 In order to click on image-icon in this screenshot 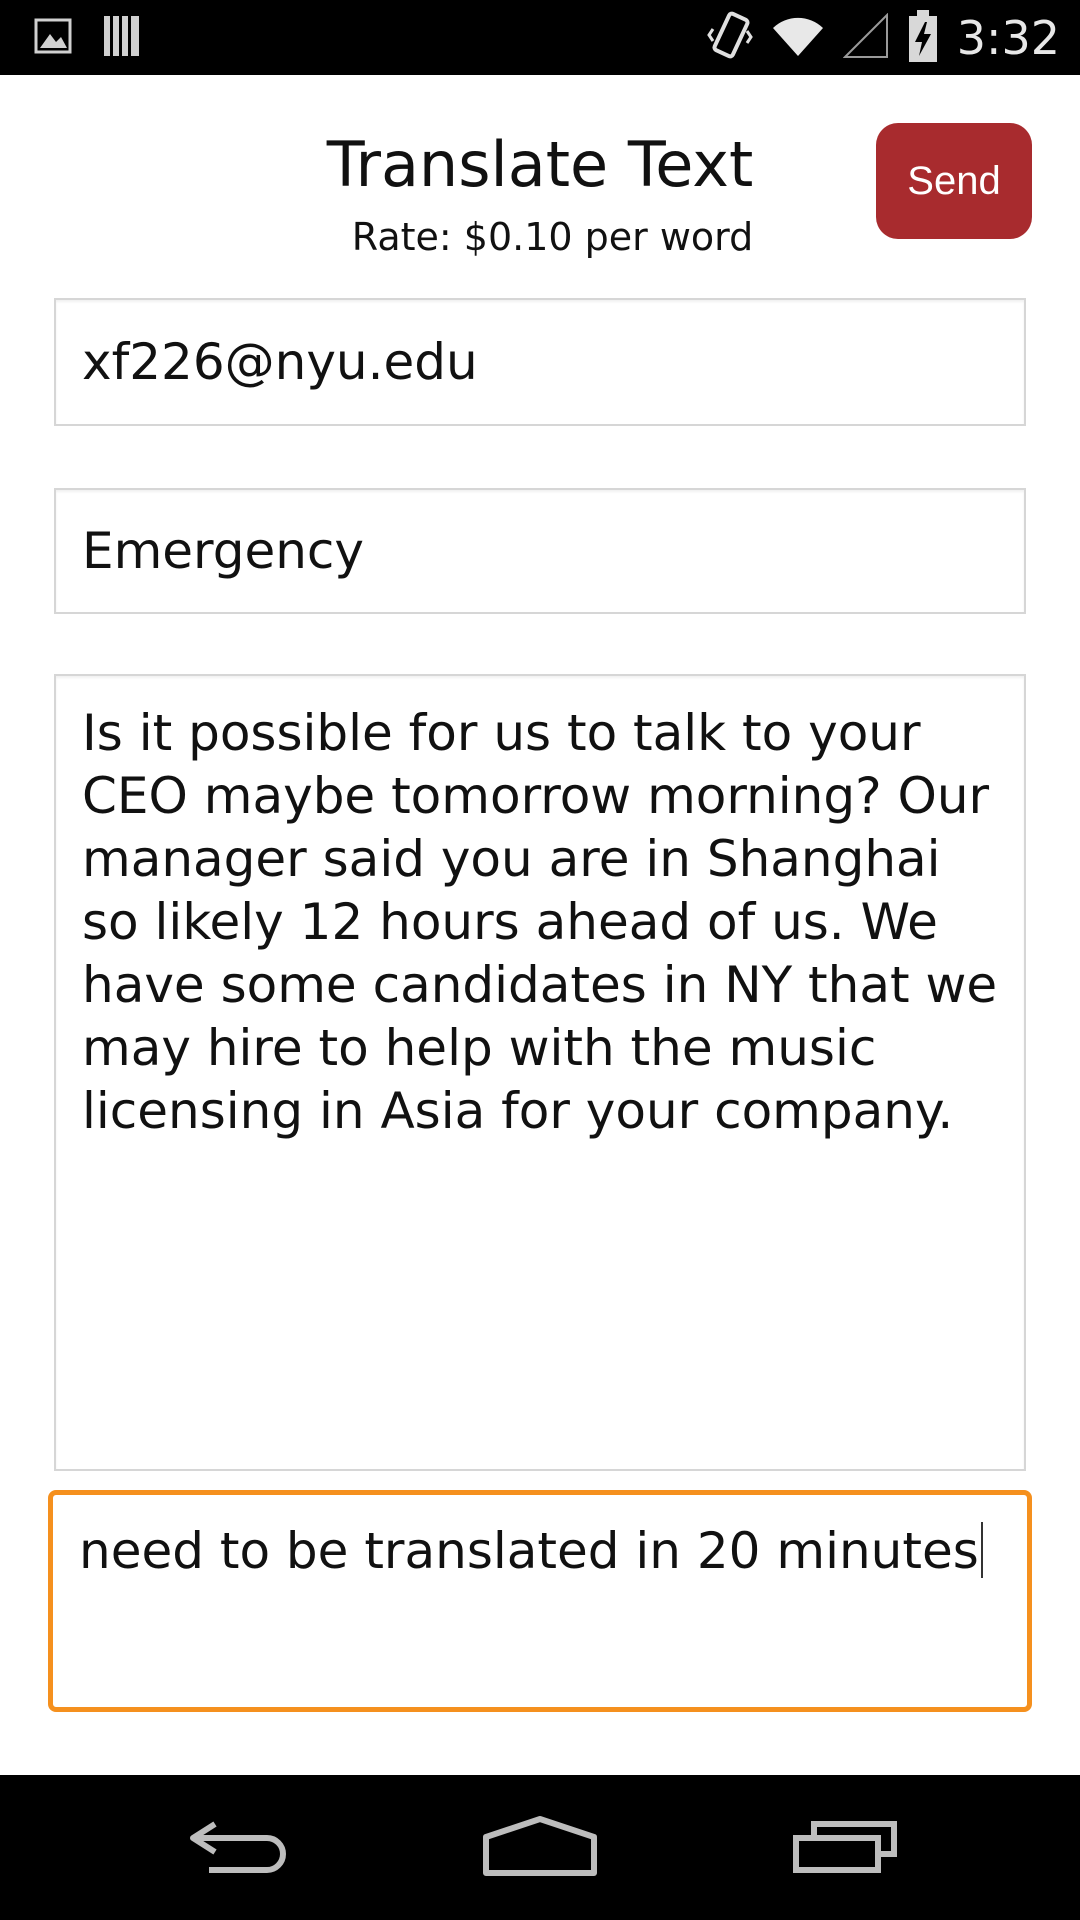, I will do `click(53, 38)`.